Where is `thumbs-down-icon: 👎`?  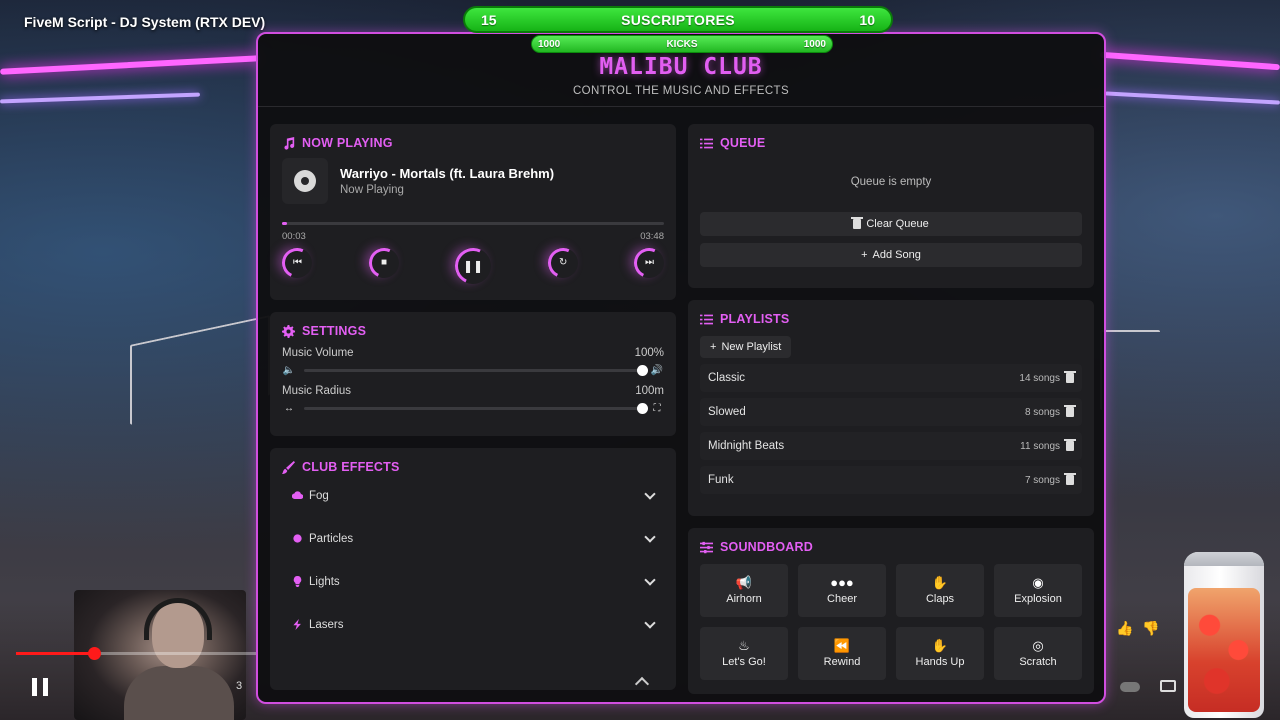 thumbs-down-icon: 👎 is located at coordinates (1150, 628).